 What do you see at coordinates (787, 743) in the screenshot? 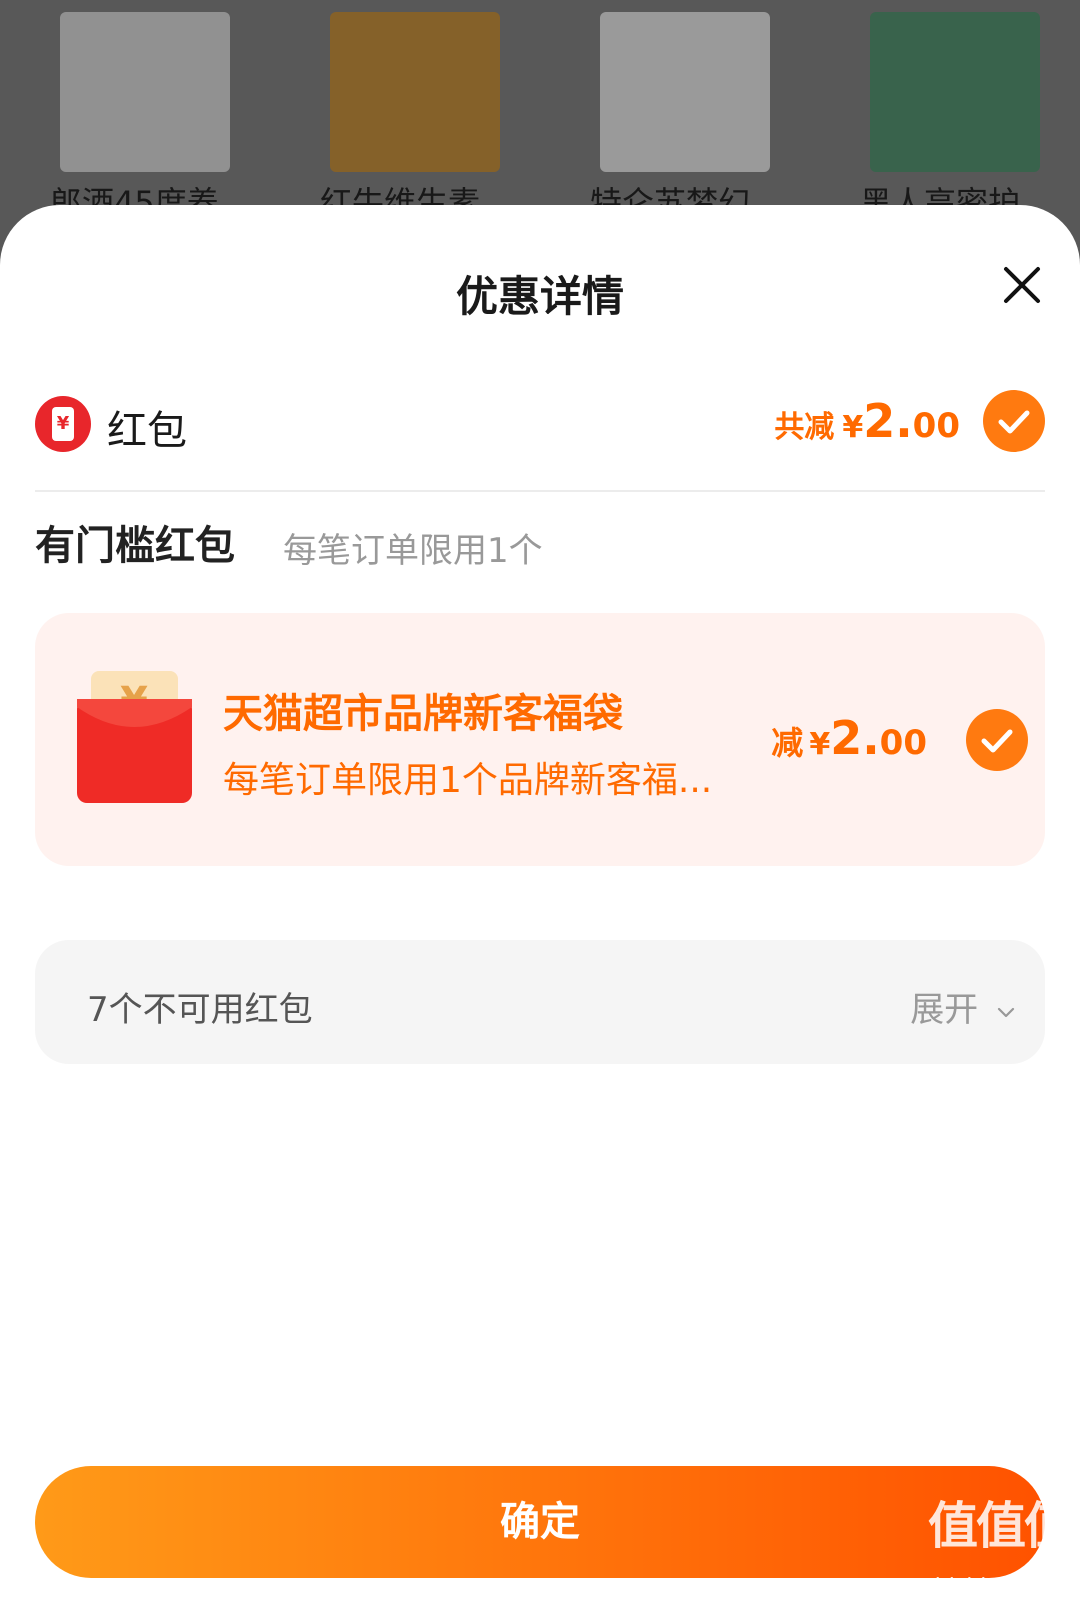
I see `coupon-amount-label: 减` at bounding box center [787, 743].